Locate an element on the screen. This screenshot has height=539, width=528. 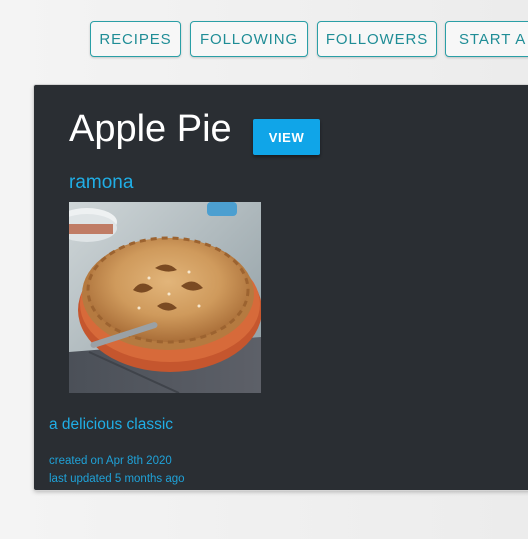
recipe-title: Apple Pie is located at coordinates (150, 129).